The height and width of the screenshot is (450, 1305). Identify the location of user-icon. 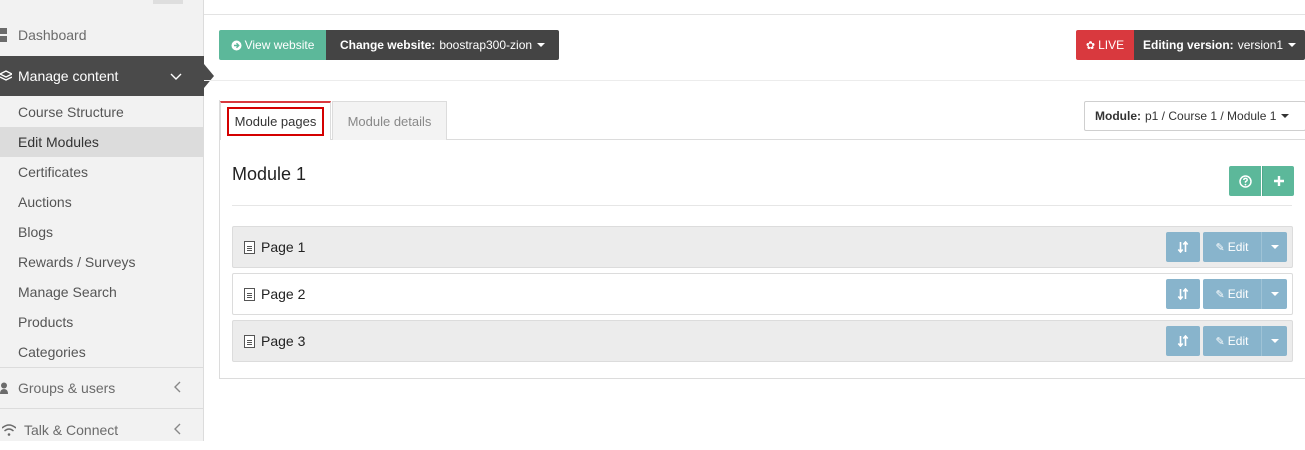
(9, 388).